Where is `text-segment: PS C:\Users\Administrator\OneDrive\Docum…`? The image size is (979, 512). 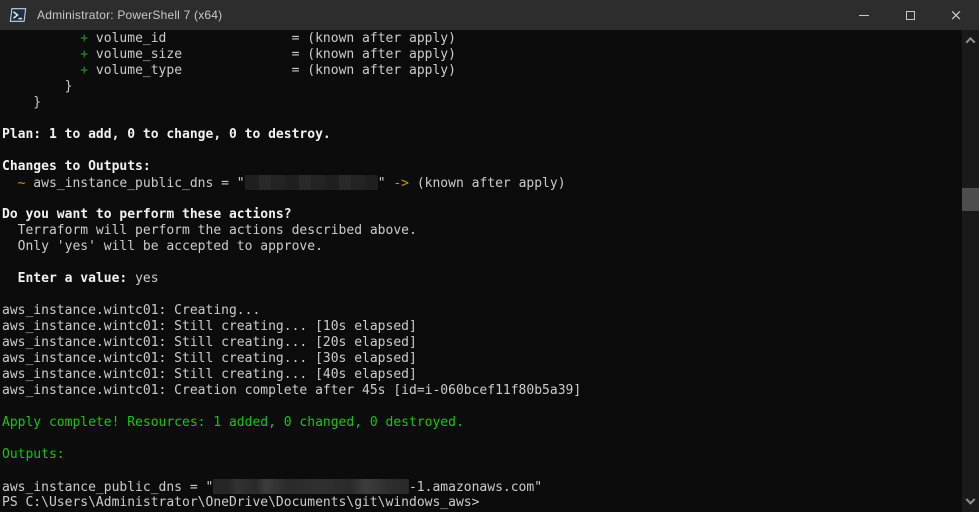 text-segment: PS C:\Users\Administrator\OneDrive\Docum… is located at coordinates (241, 502).